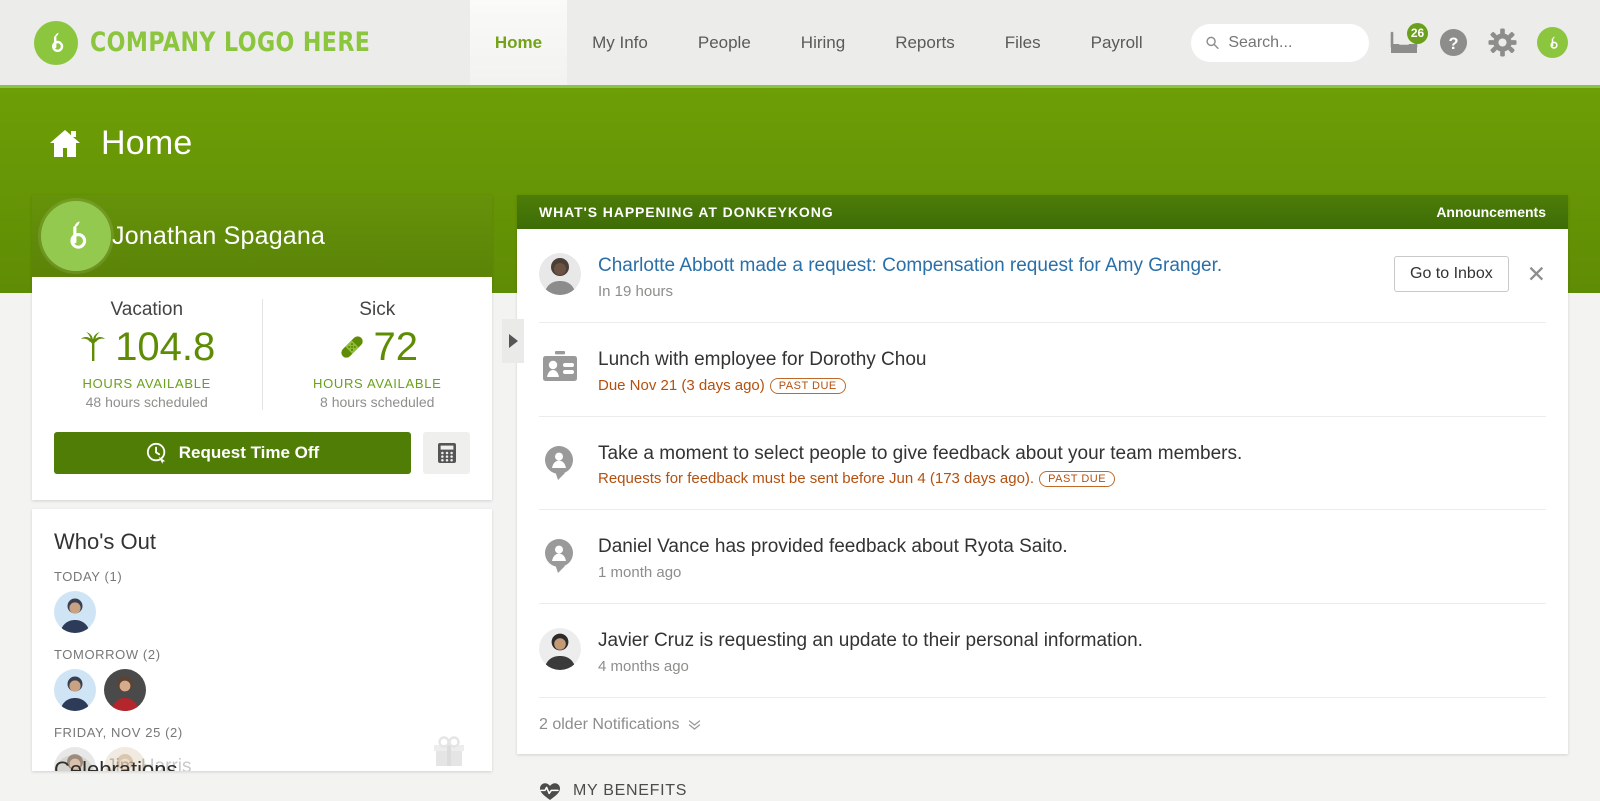 The height and width of the screenshot is (801, 1600). Describe the element at coordinates (1072, 666) in the screenshot. I see `notification-subtext: 4 months ago` at that location.